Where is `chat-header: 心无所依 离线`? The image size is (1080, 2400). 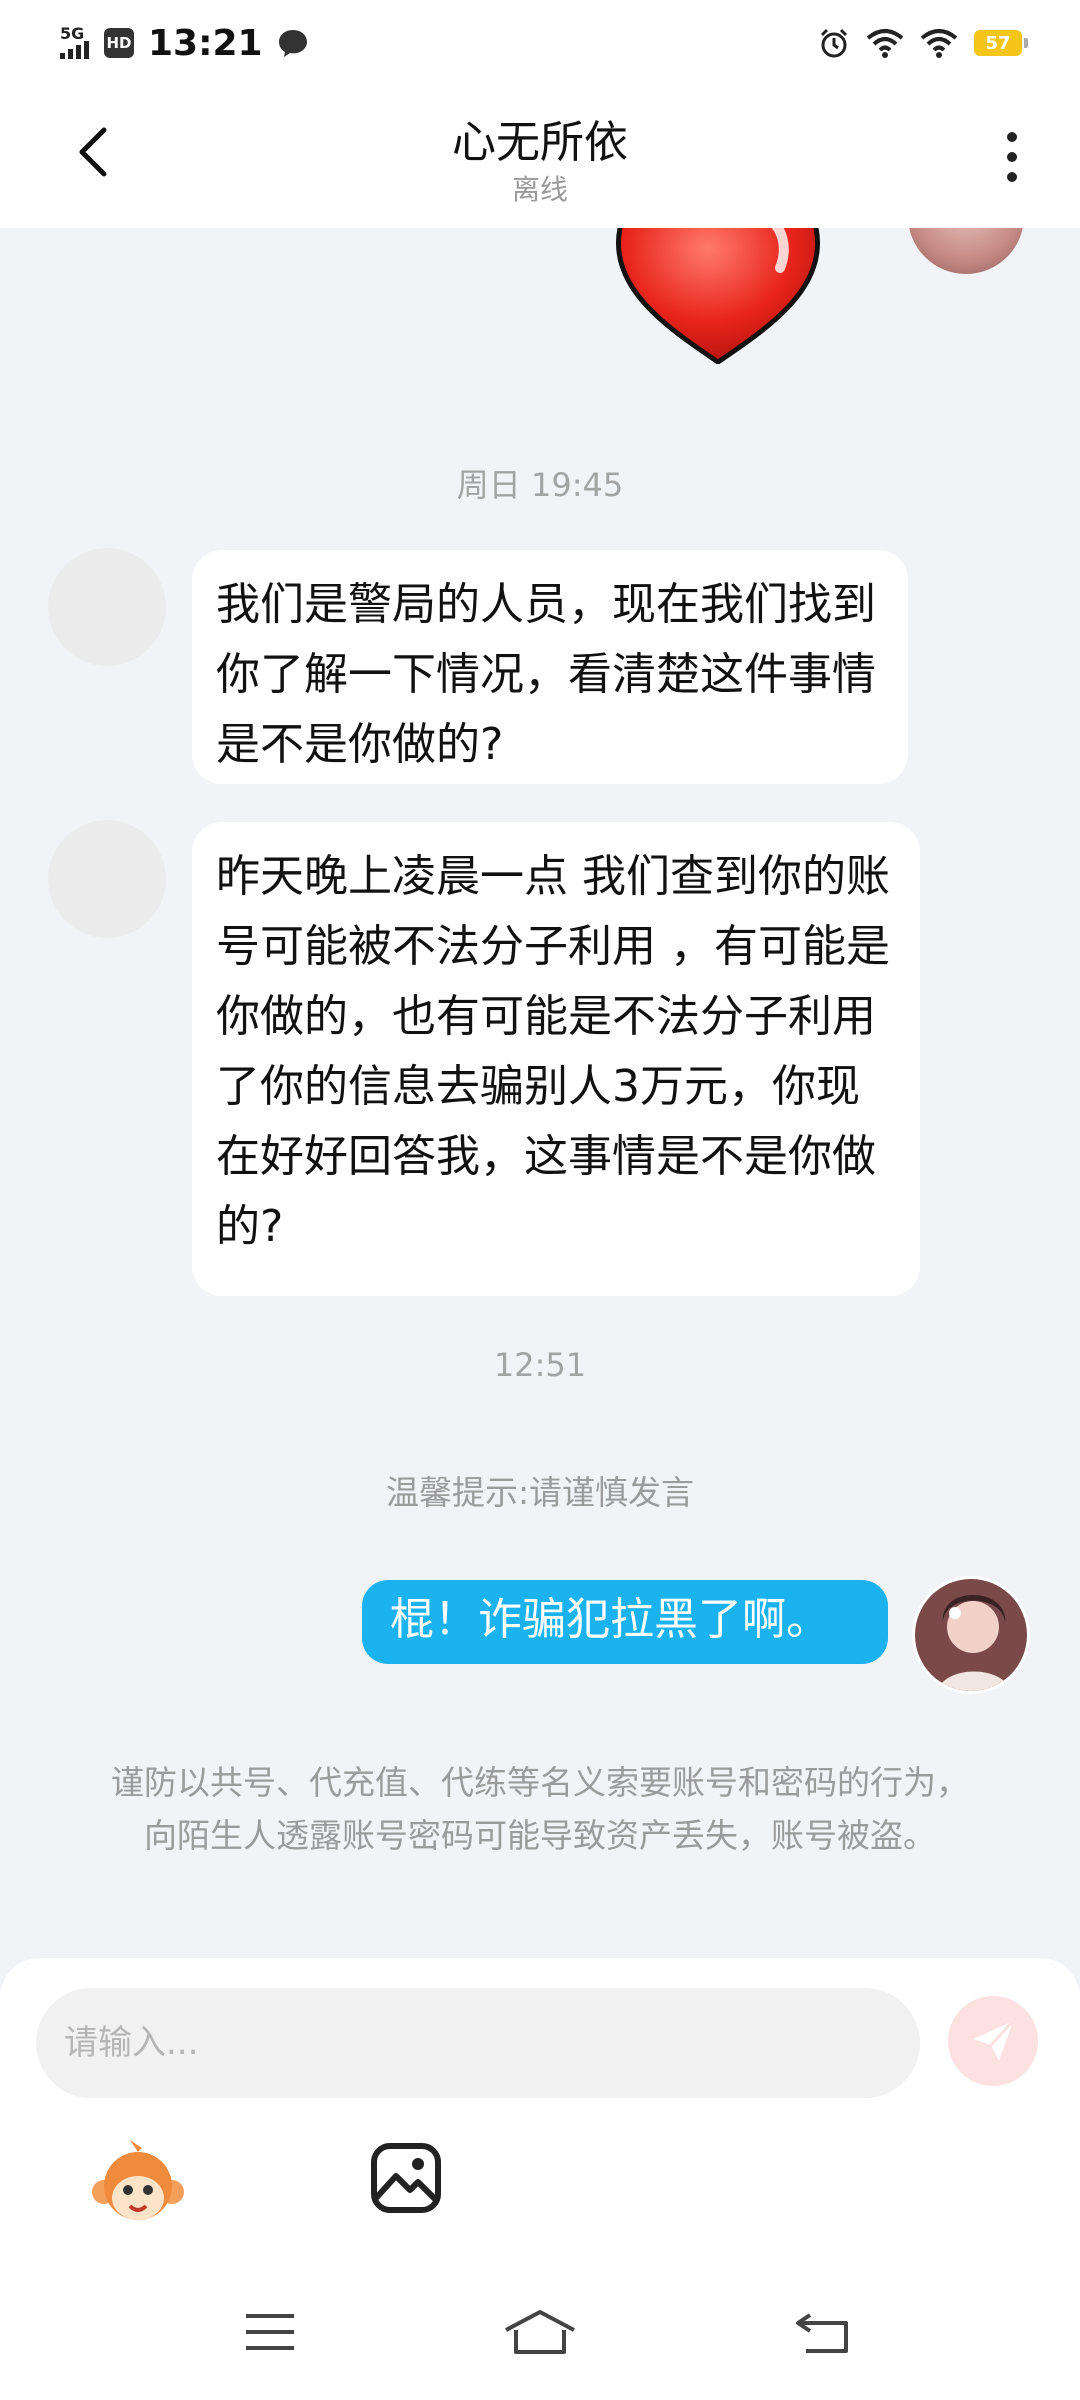 chat-header: 心无所依 离线 is located at coordinates (540, 156).